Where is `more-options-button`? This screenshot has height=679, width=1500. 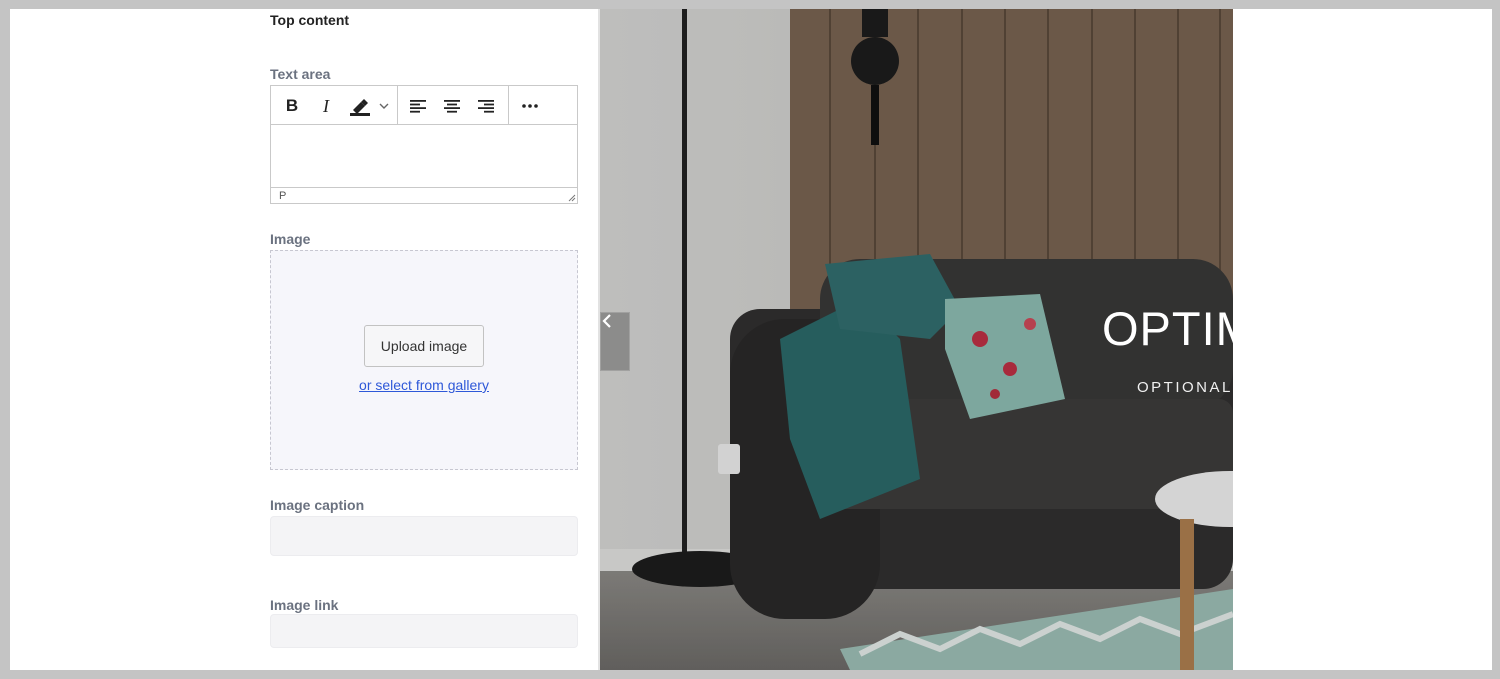 more-options-button is located at coordinates (530, 106).